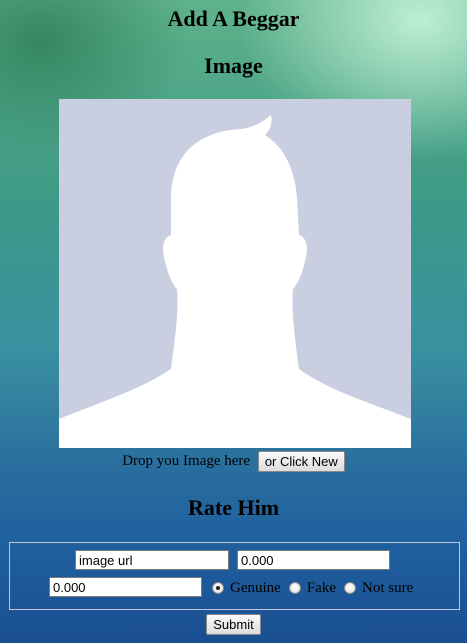 Image resolution: width=467 pixels, height=643 pixels. What do you see at coordinates (350, 588) in the screenshot?
I see `not-sure-radio` at bounding box center [350, 588].